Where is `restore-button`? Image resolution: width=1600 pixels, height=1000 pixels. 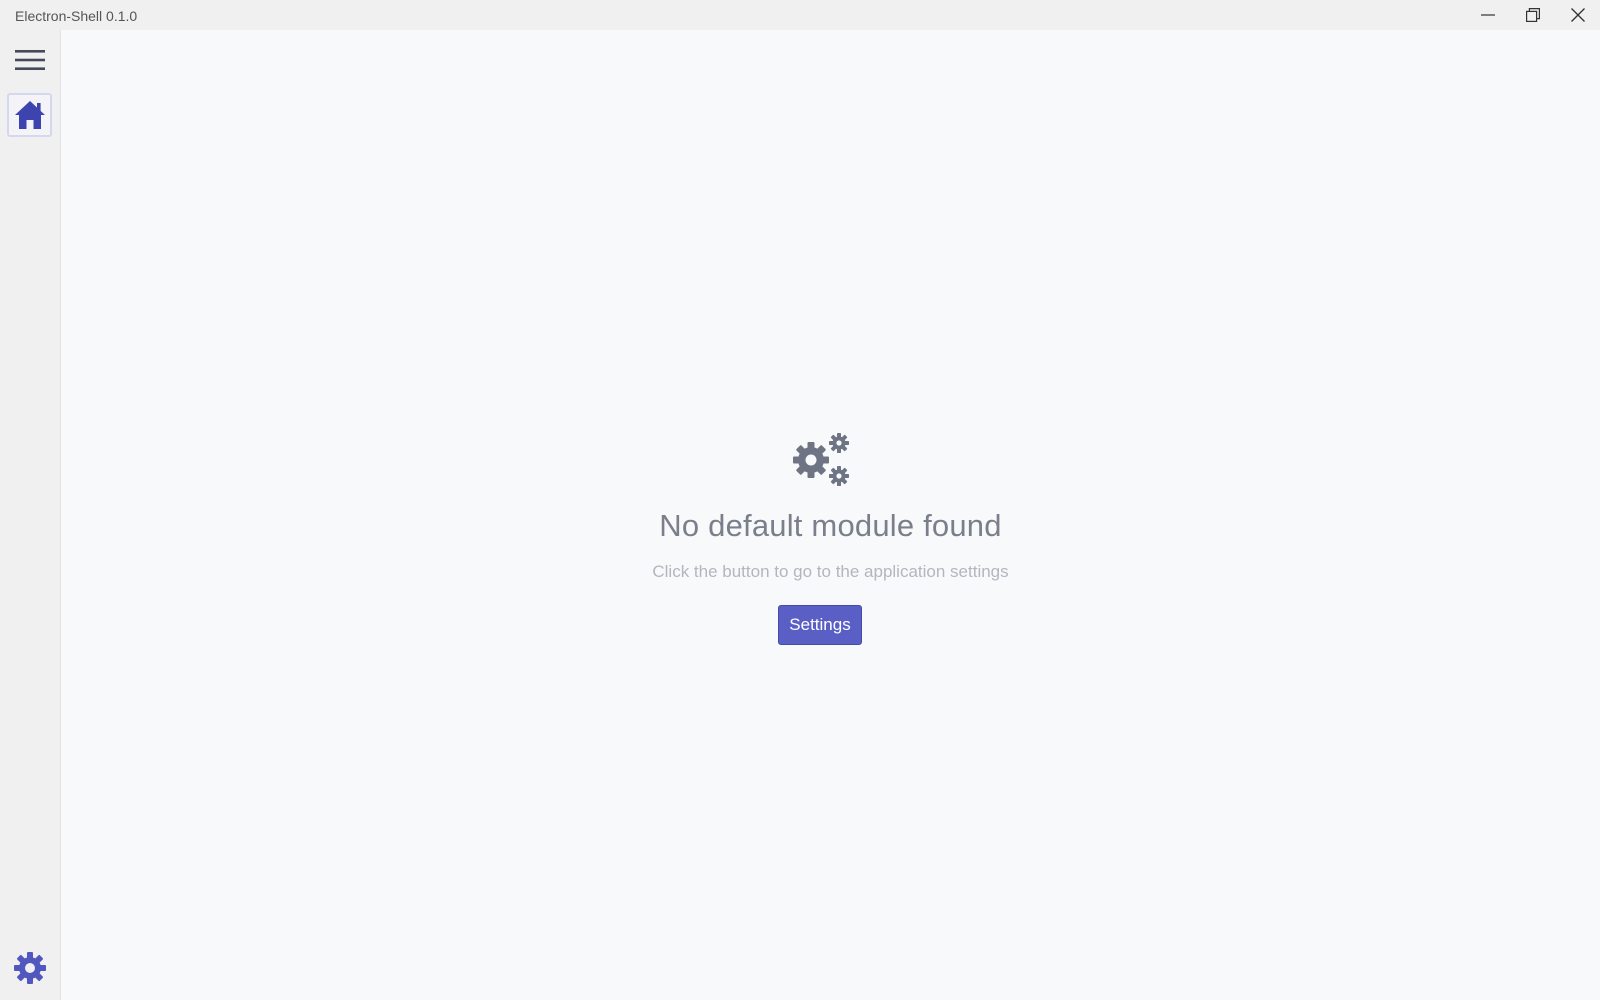
restore-button is located at coordinates (1532, 15).